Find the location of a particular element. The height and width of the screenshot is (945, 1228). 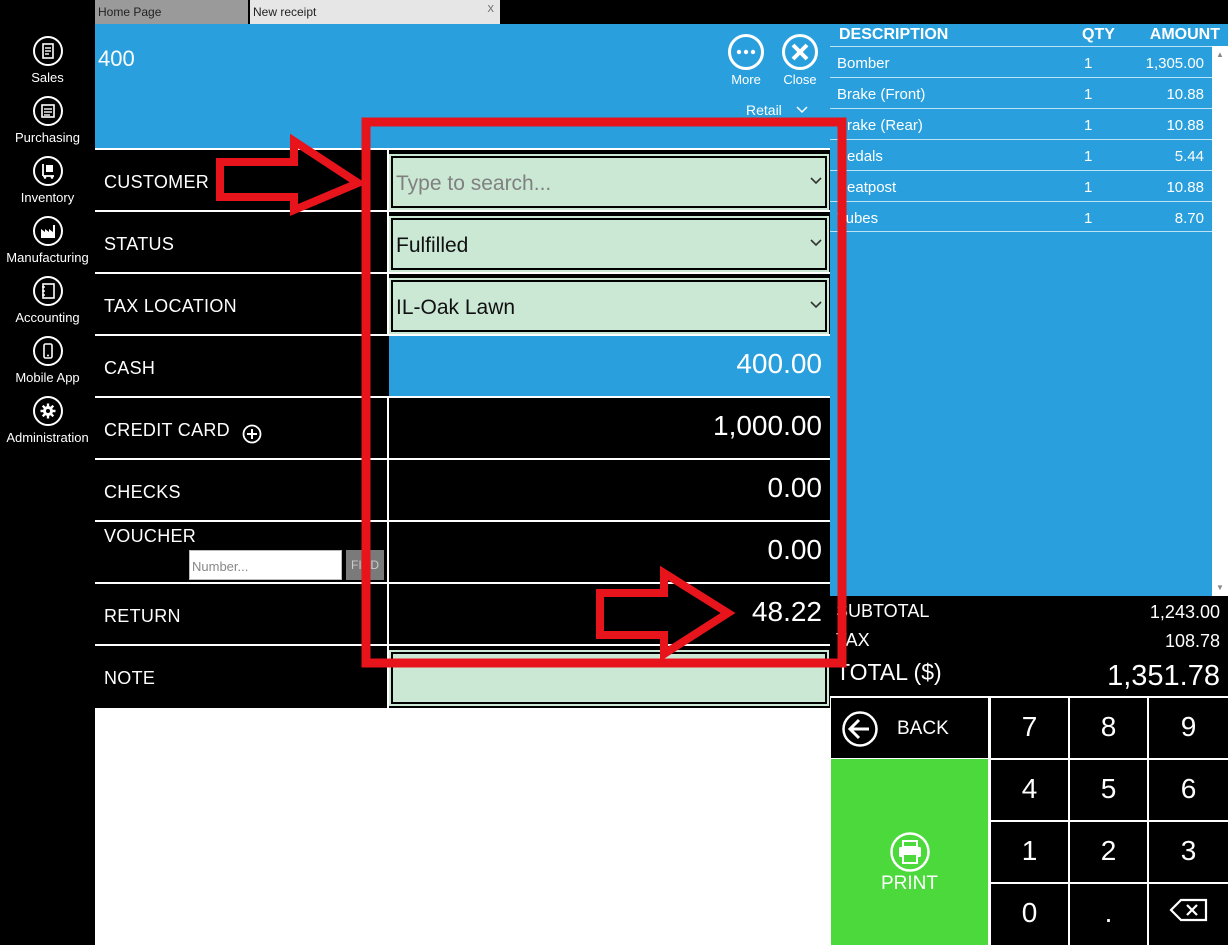

gear-icon is located at coordinates (48, 411).